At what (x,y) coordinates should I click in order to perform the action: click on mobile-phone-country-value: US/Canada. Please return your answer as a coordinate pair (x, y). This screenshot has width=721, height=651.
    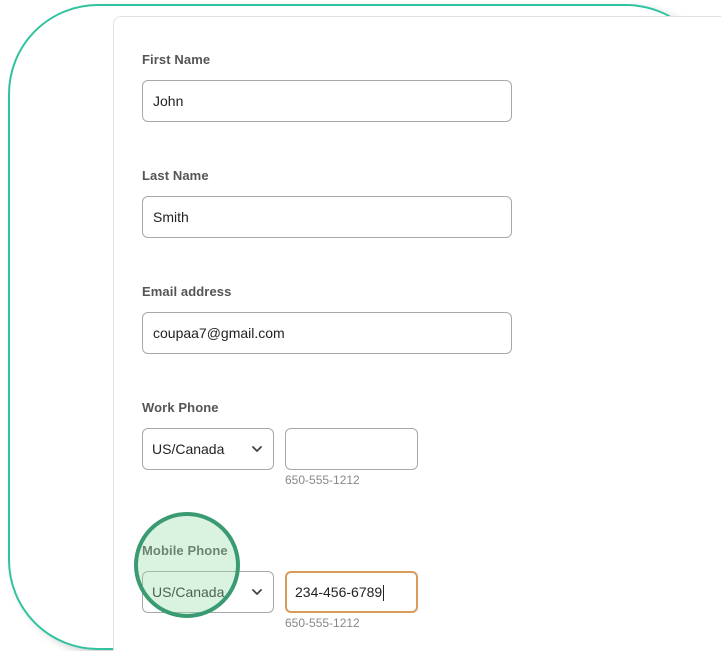
    Looking at the image, I should click on (188, 592).